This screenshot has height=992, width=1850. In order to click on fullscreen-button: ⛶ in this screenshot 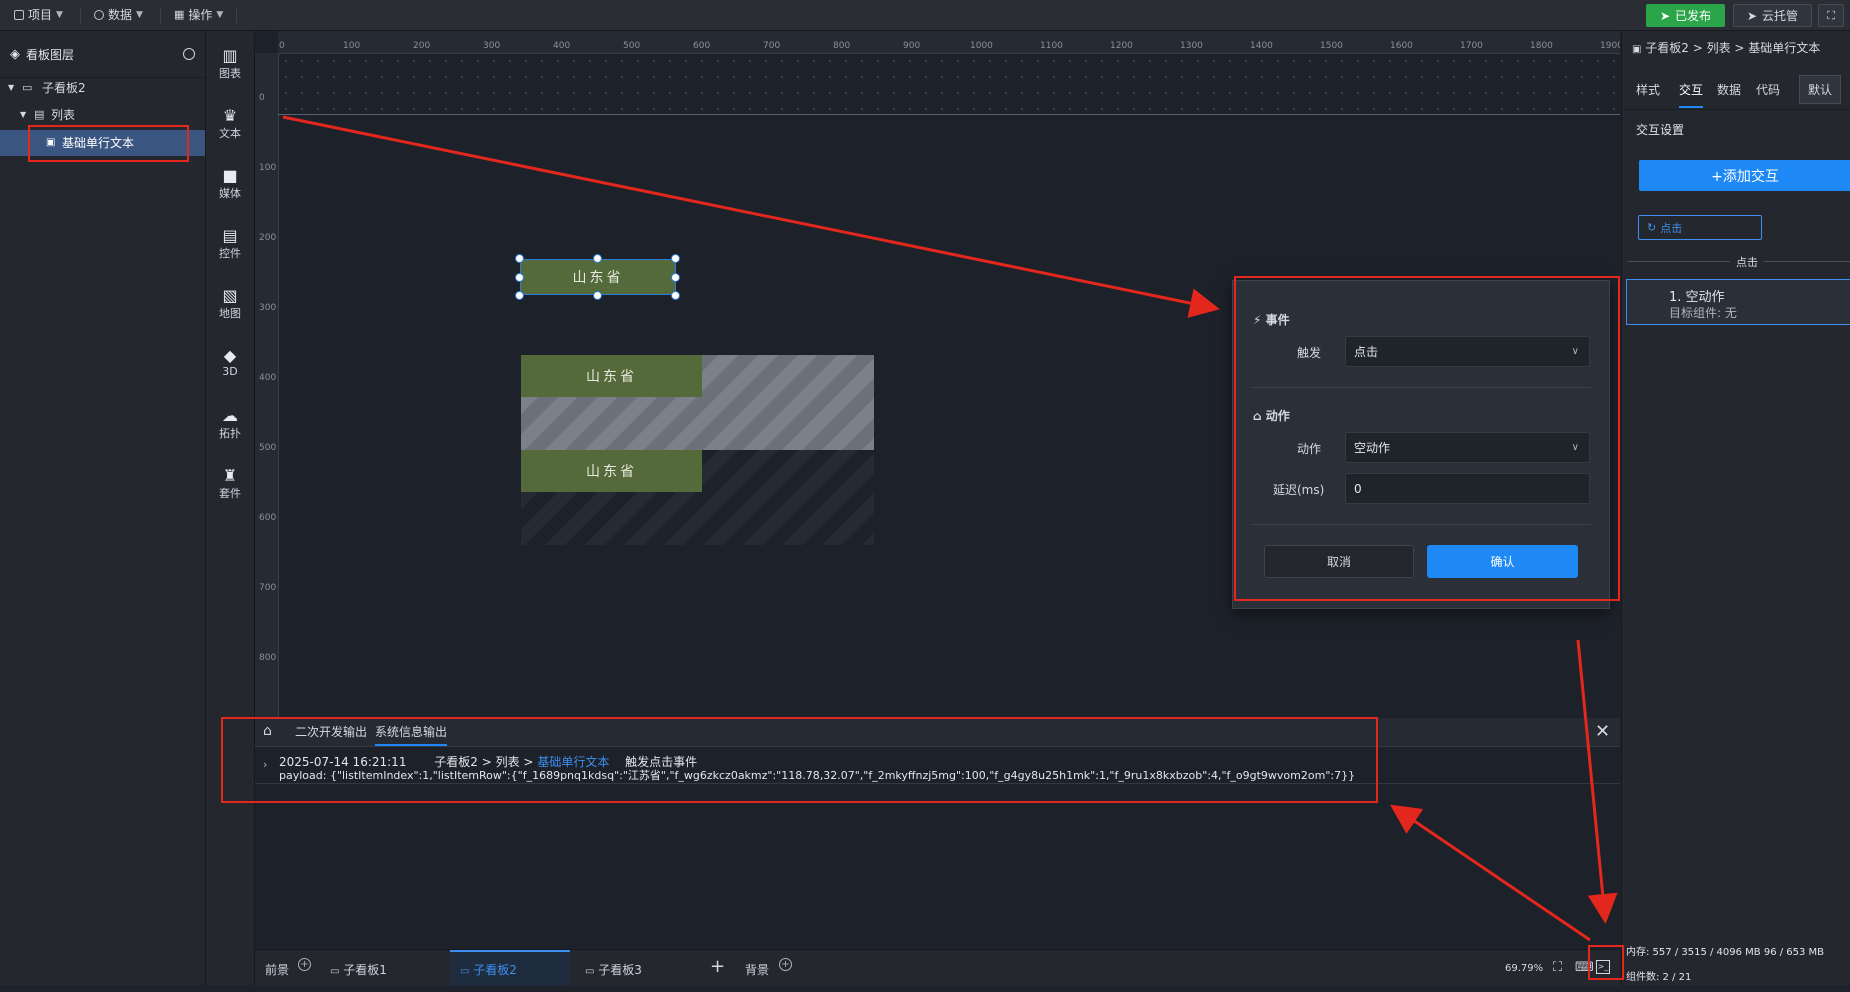, I will do `click(1831, 15)`.